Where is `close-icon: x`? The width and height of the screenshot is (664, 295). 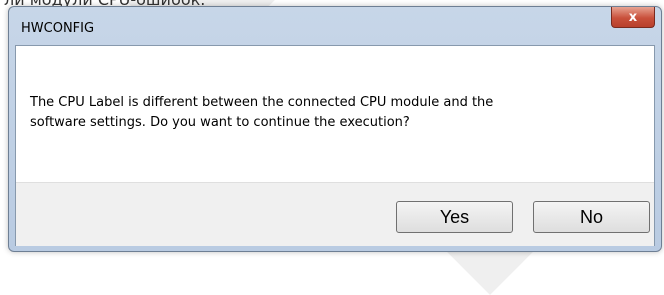 close-icon: x is located at coordinates (633, 17).